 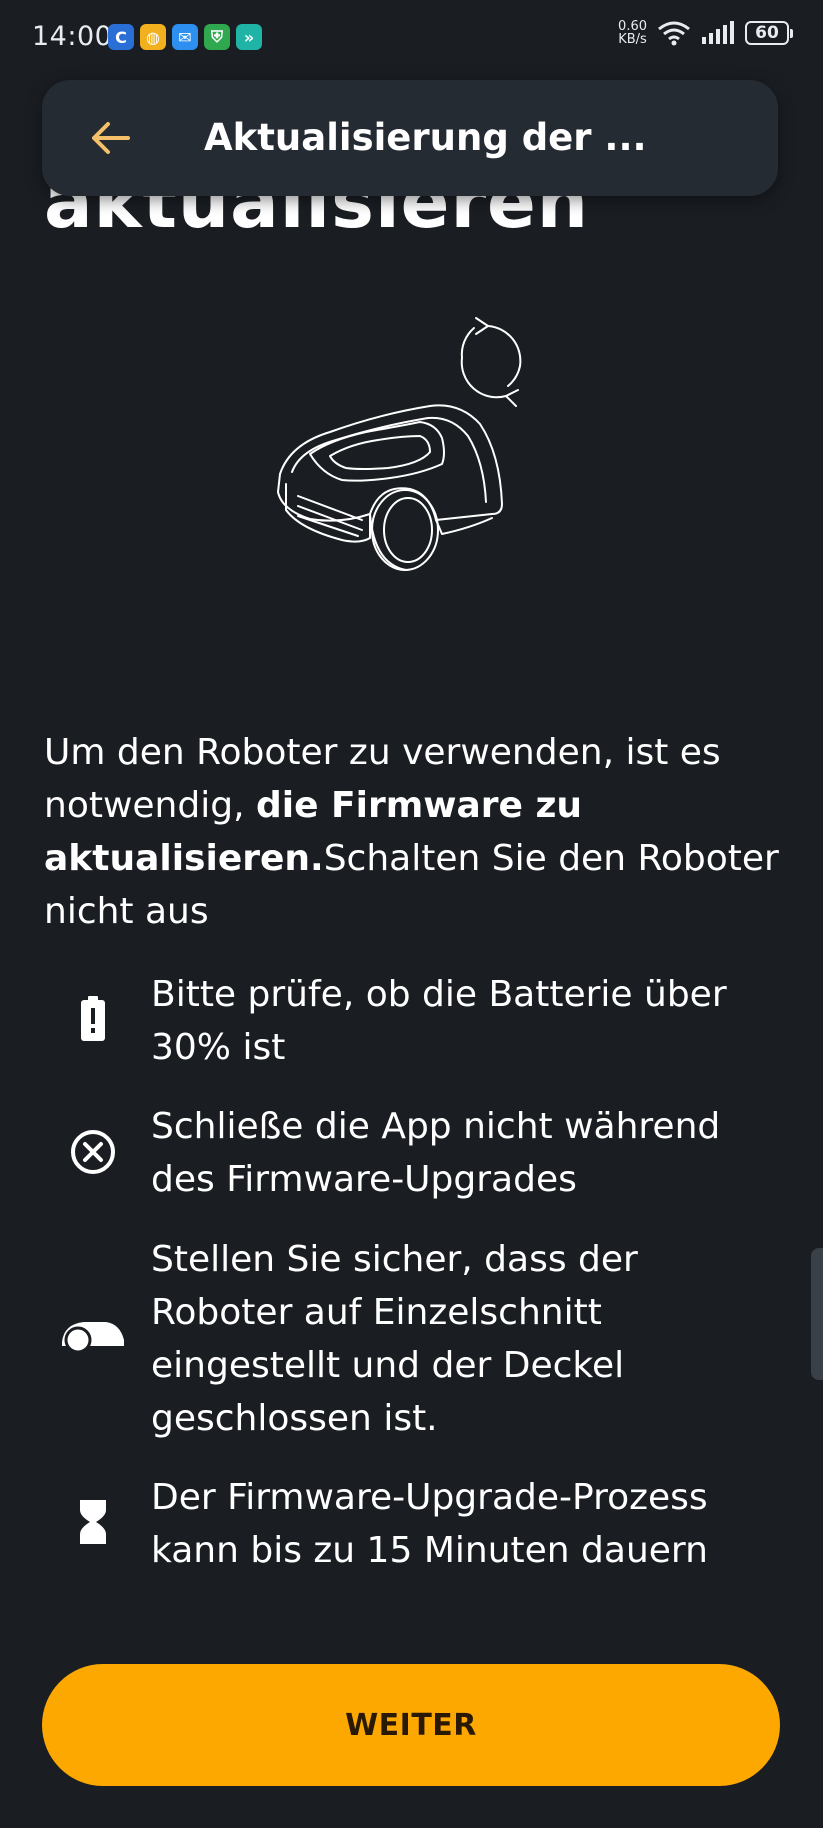 I want to click on hourglass-icon, so click(x=93, y=1522).